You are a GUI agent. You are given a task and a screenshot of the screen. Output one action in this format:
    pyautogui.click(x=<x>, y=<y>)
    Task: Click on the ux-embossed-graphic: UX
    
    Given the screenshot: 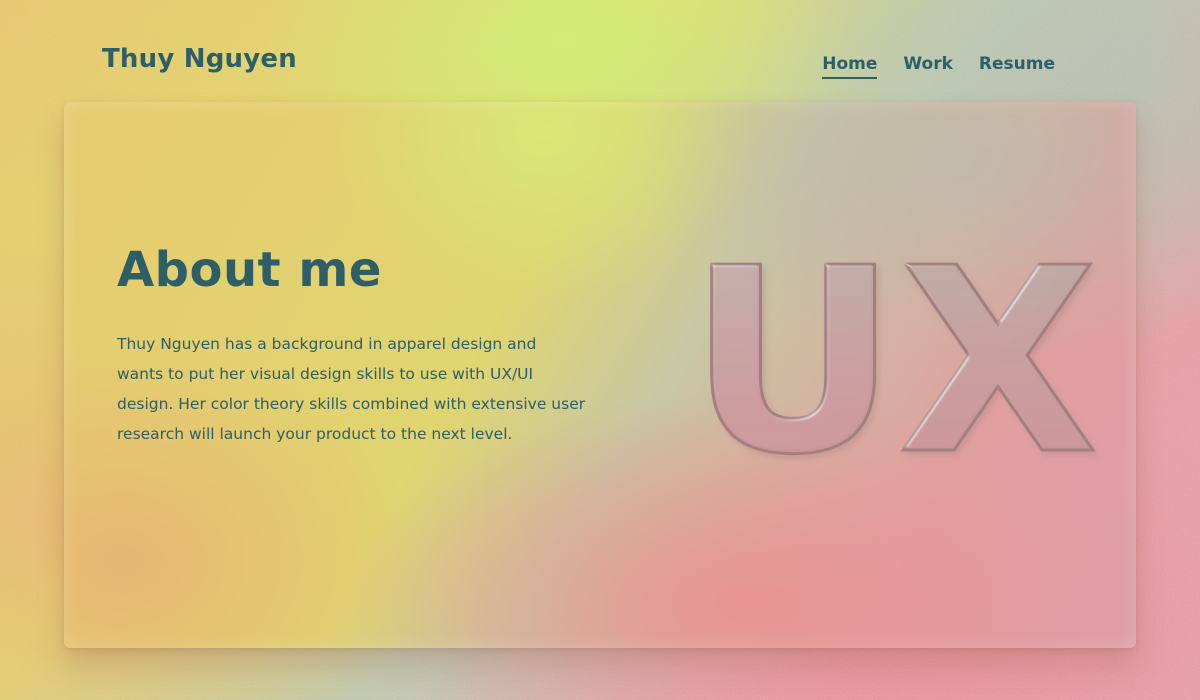 What is the action you would take?
    pyautogui.click(x=893, y=352)
    